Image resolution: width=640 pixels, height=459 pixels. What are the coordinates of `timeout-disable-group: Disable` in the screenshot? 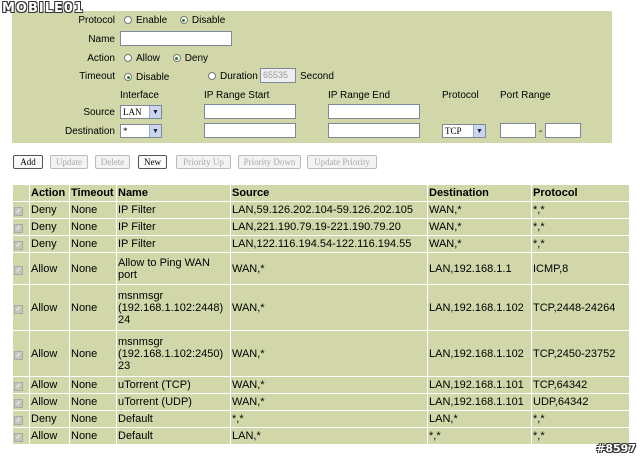 It's located at (146, 77).